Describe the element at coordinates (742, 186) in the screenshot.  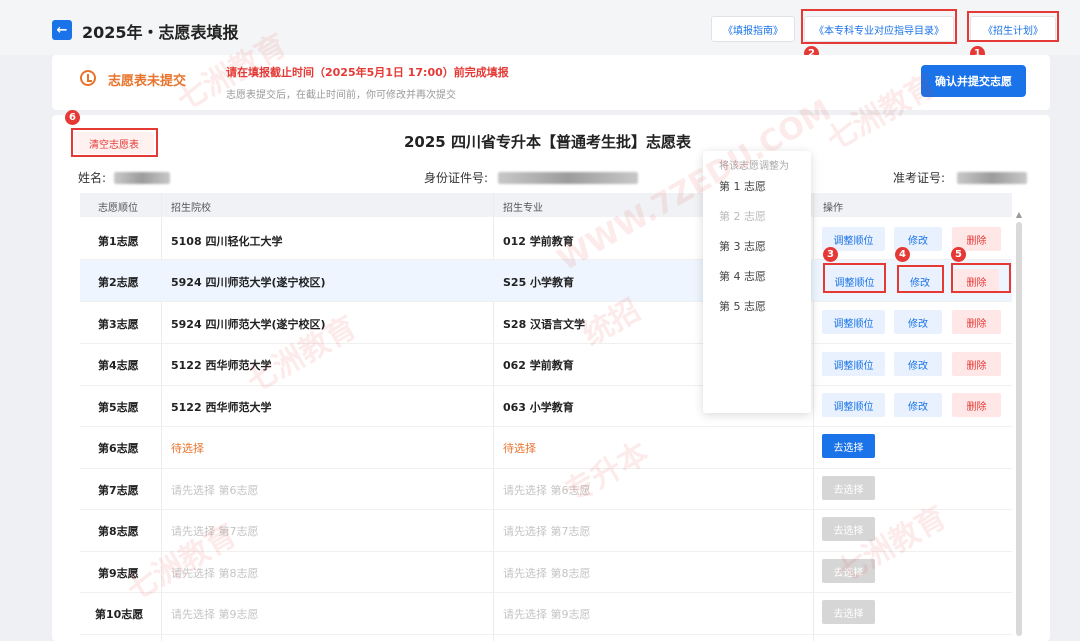
I see `dropdown-item: 第 1 志愿` at that location.